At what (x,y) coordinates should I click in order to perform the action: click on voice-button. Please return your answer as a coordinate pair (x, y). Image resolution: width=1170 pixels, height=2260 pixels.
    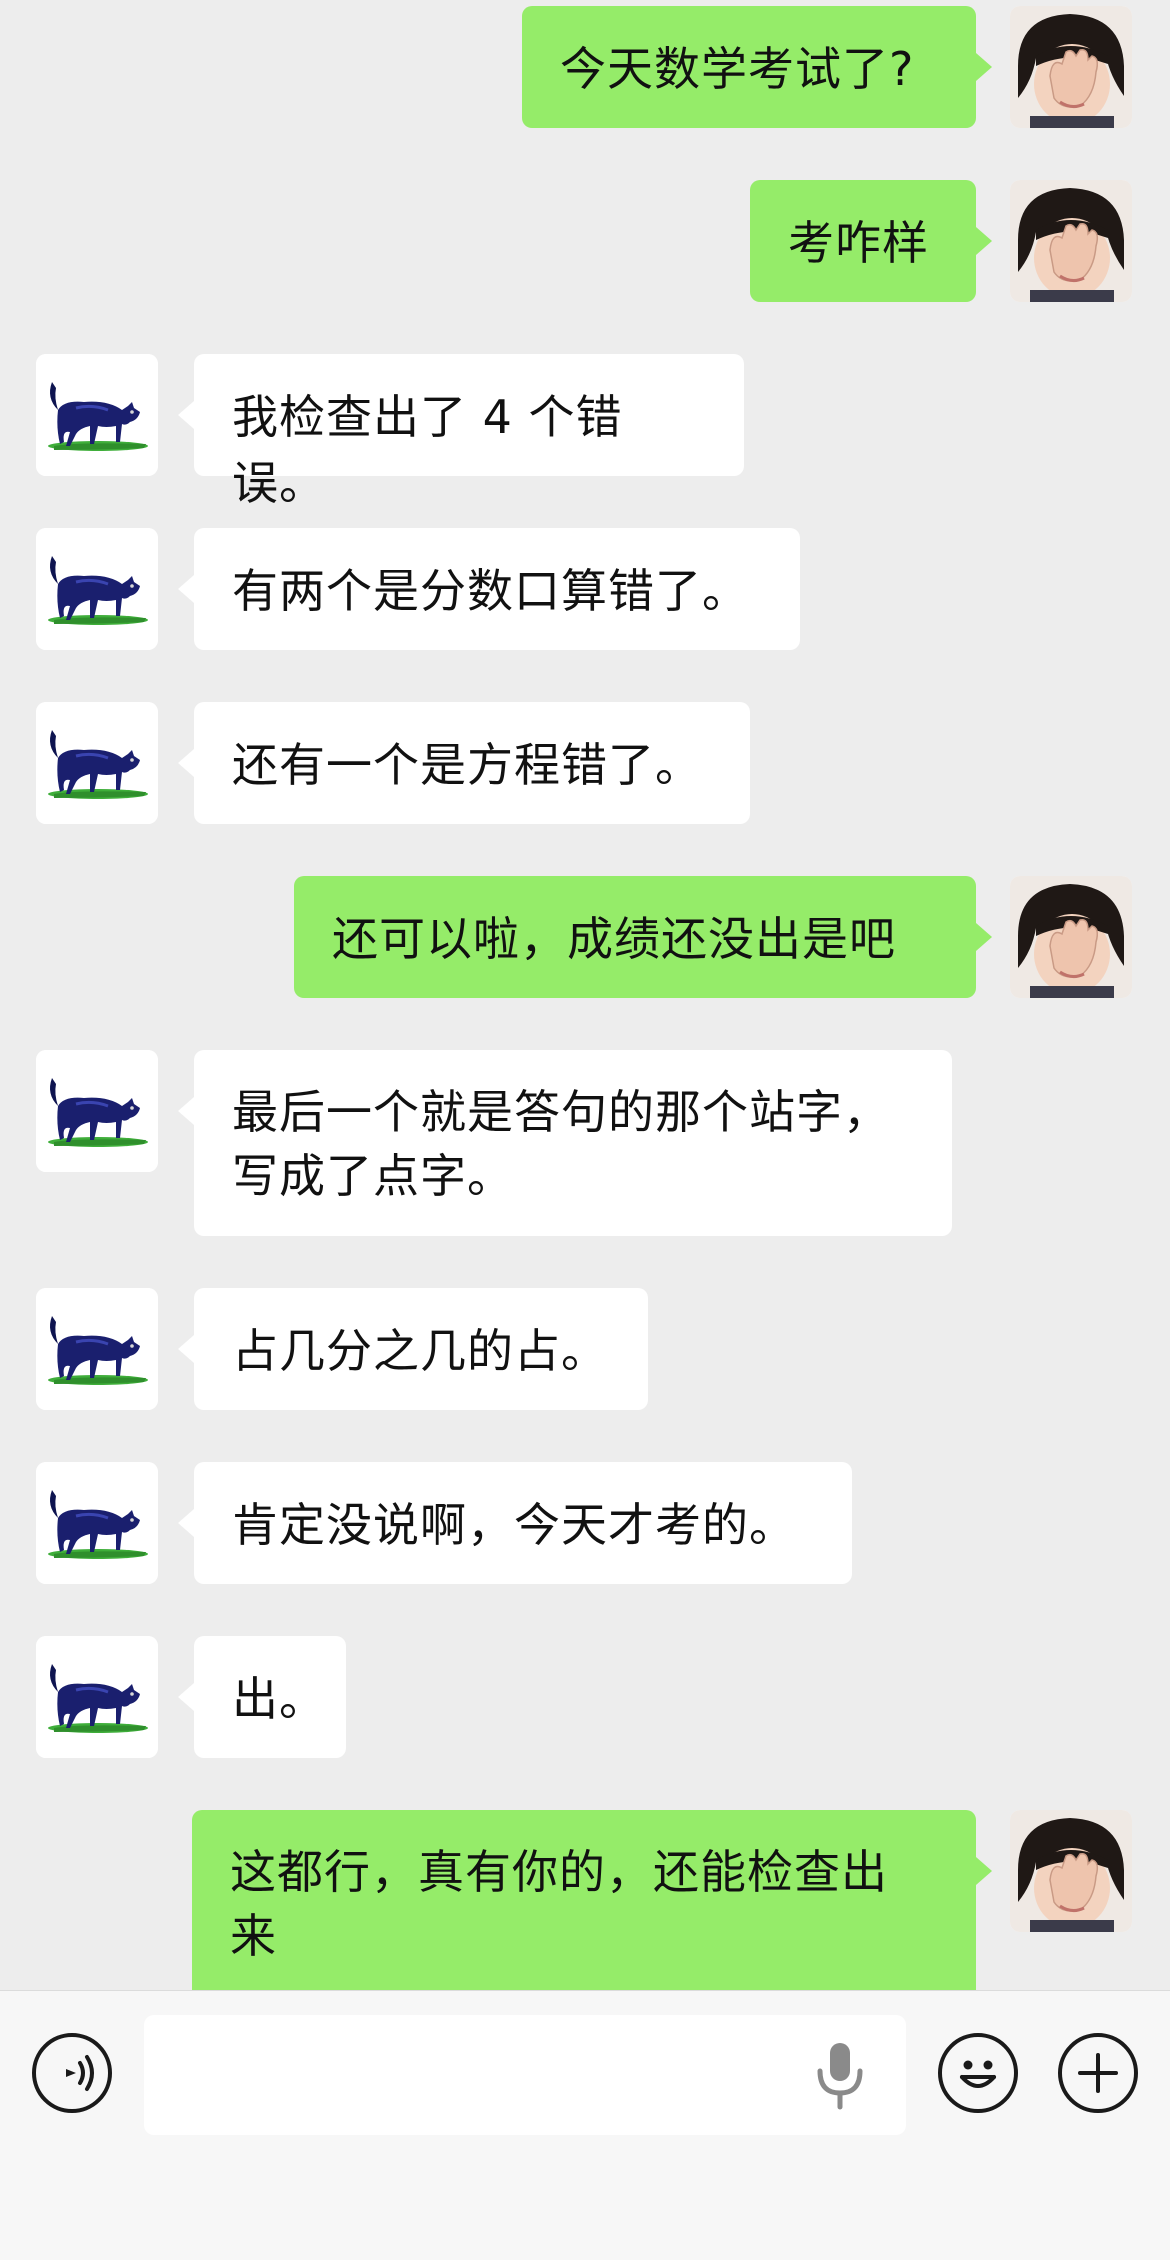
    Looking at the image, I should click on (72, 2073).